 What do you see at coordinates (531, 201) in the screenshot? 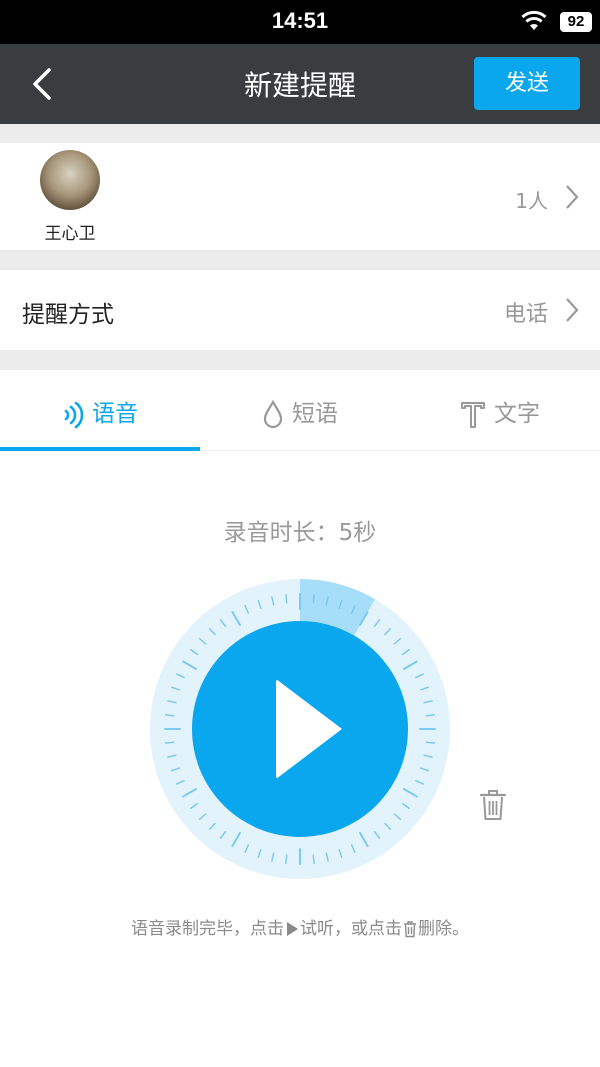
I see `recipient-count: 1人` at bounding box center [531, 201].